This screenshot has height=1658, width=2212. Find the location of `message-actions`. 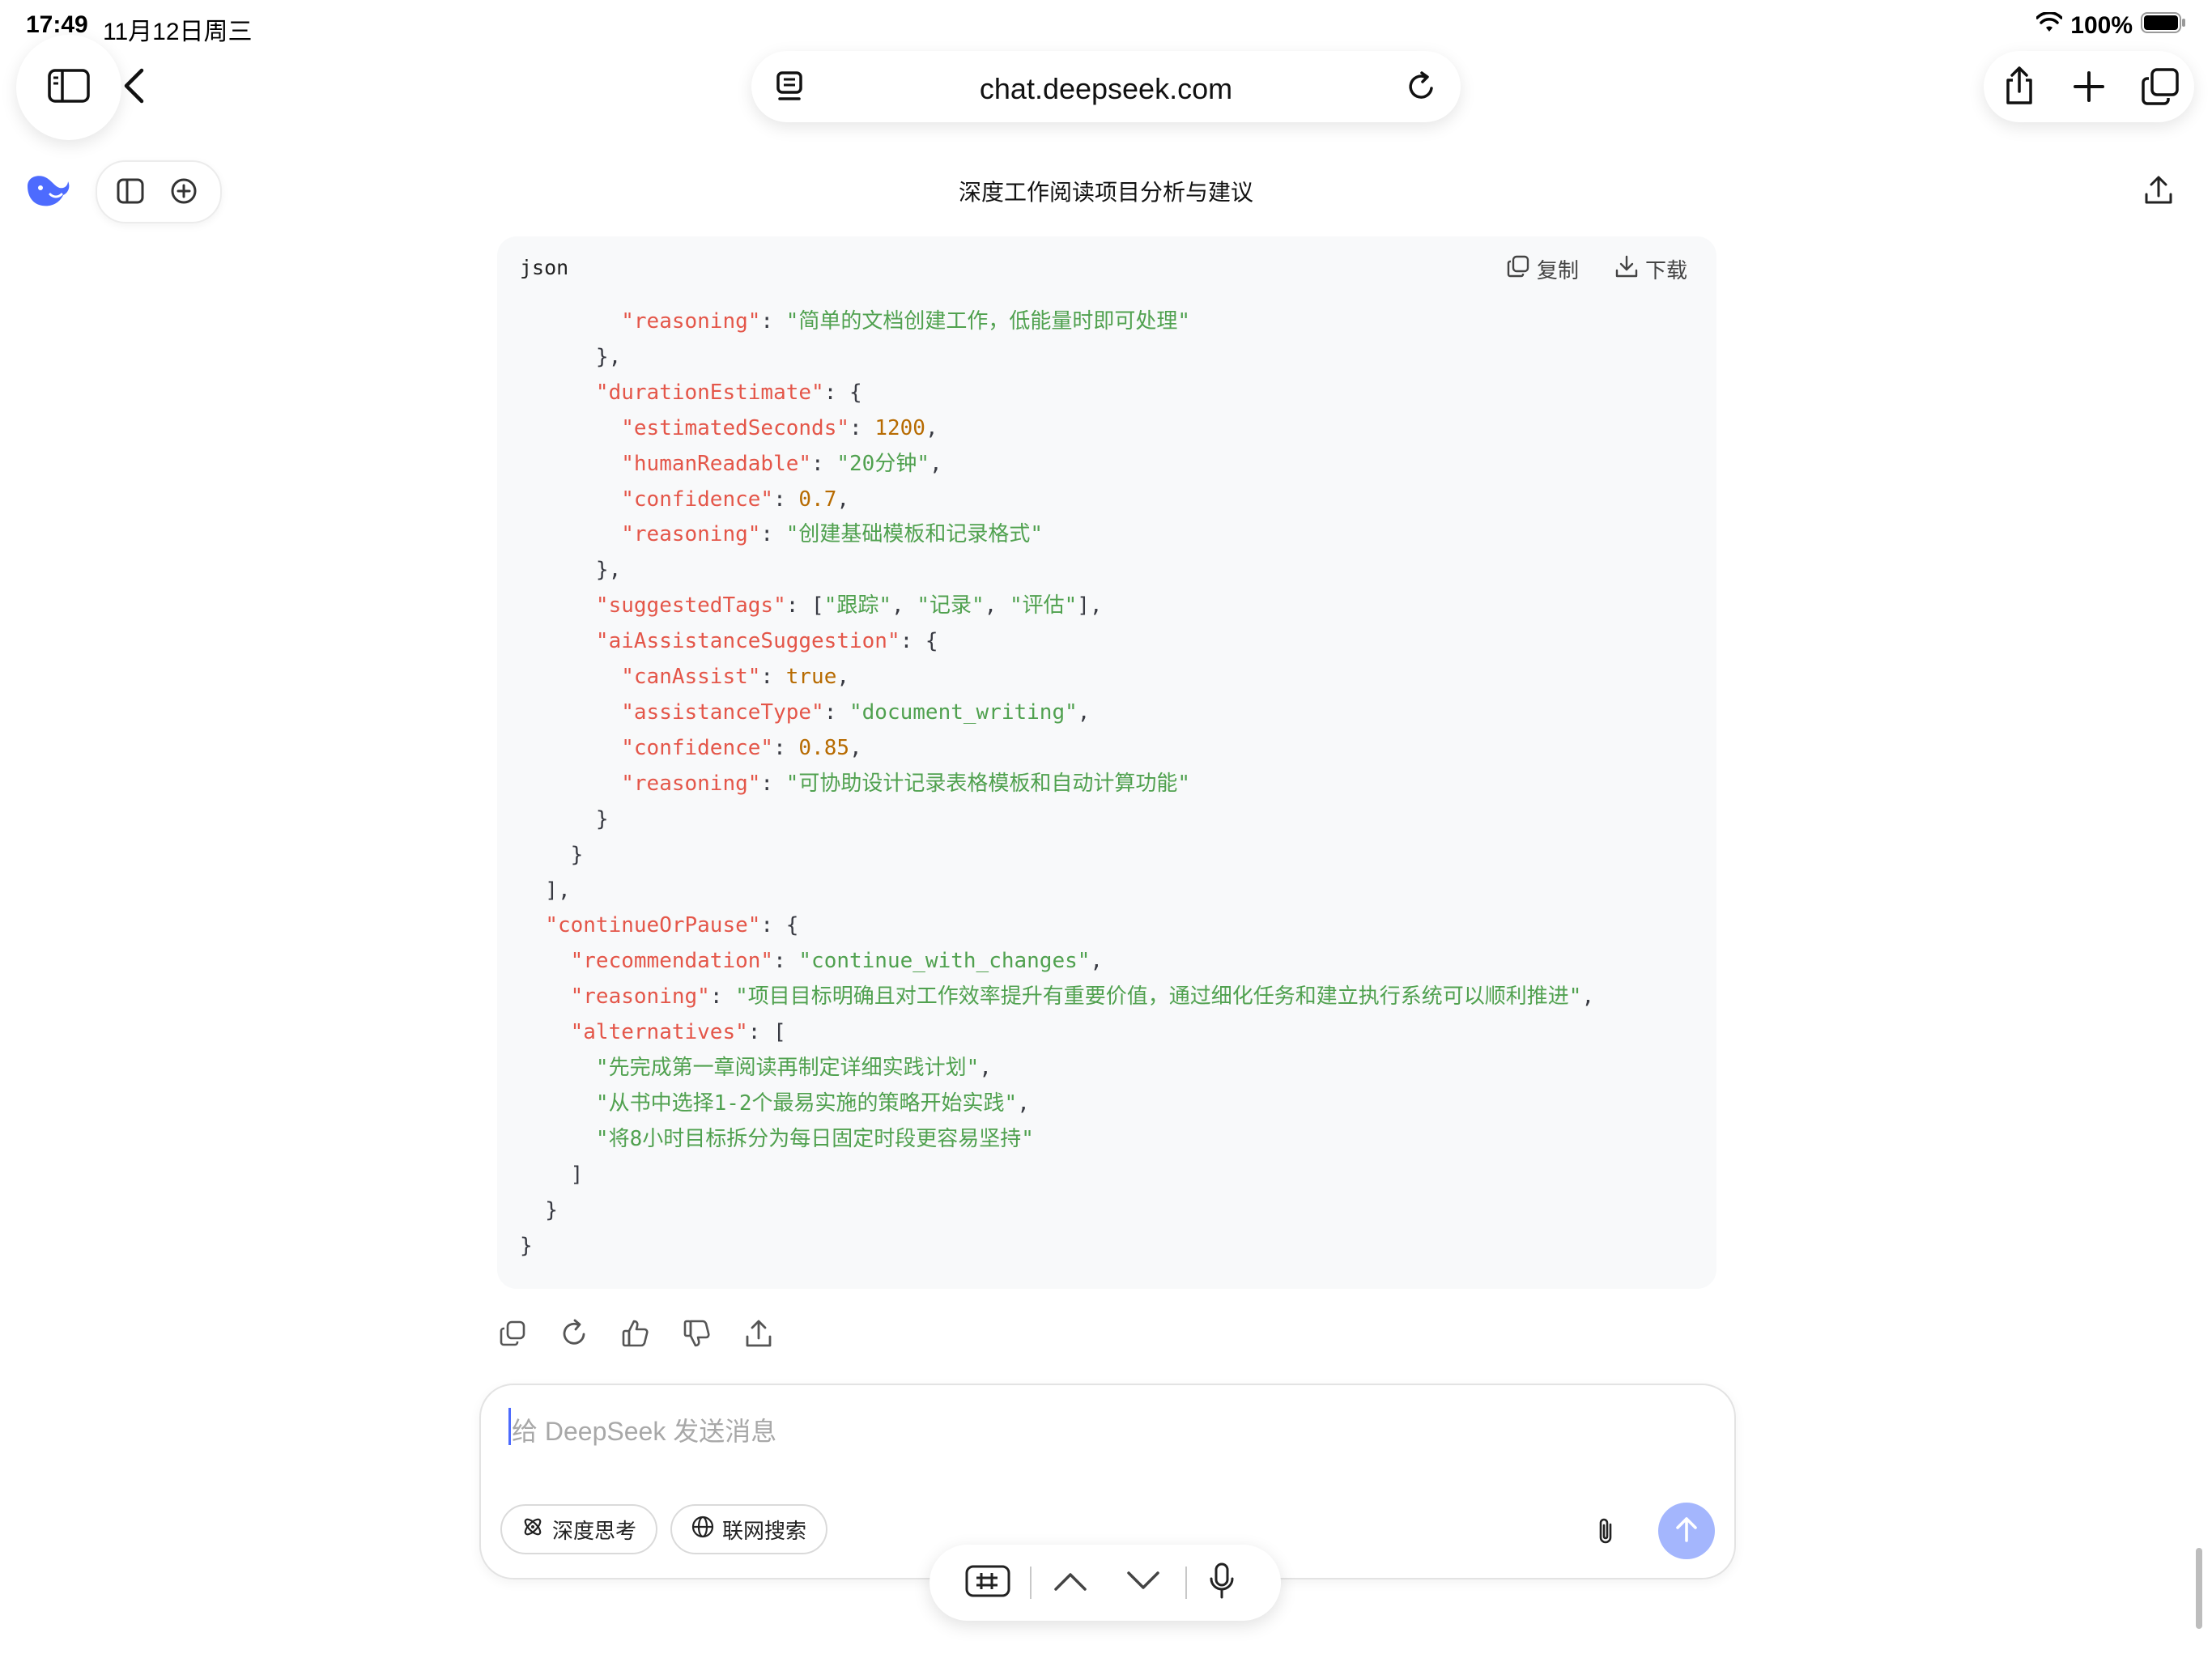

message-actions is located at coordinates (636, 1333).